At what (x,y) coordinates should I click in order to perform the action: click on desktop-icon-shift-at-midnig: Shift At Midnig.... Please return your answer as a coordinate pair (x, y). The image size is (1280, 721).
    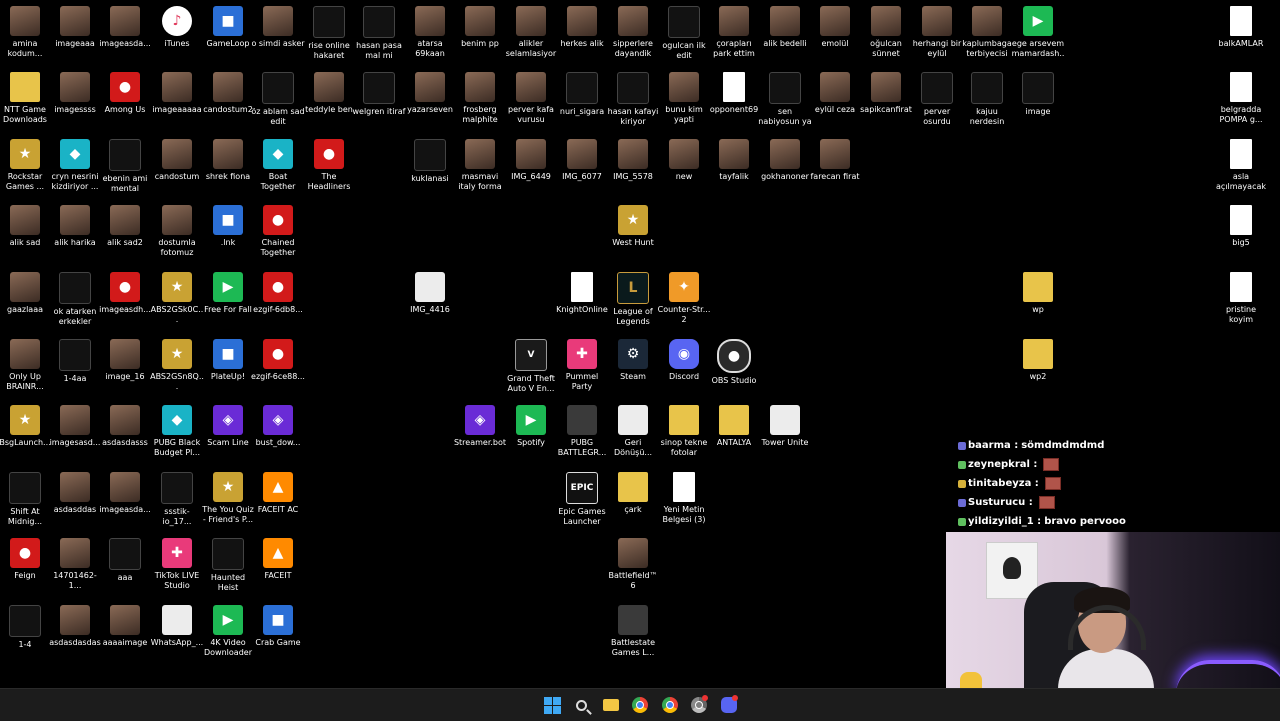
    Looking at the image, I should click on (26, 499).